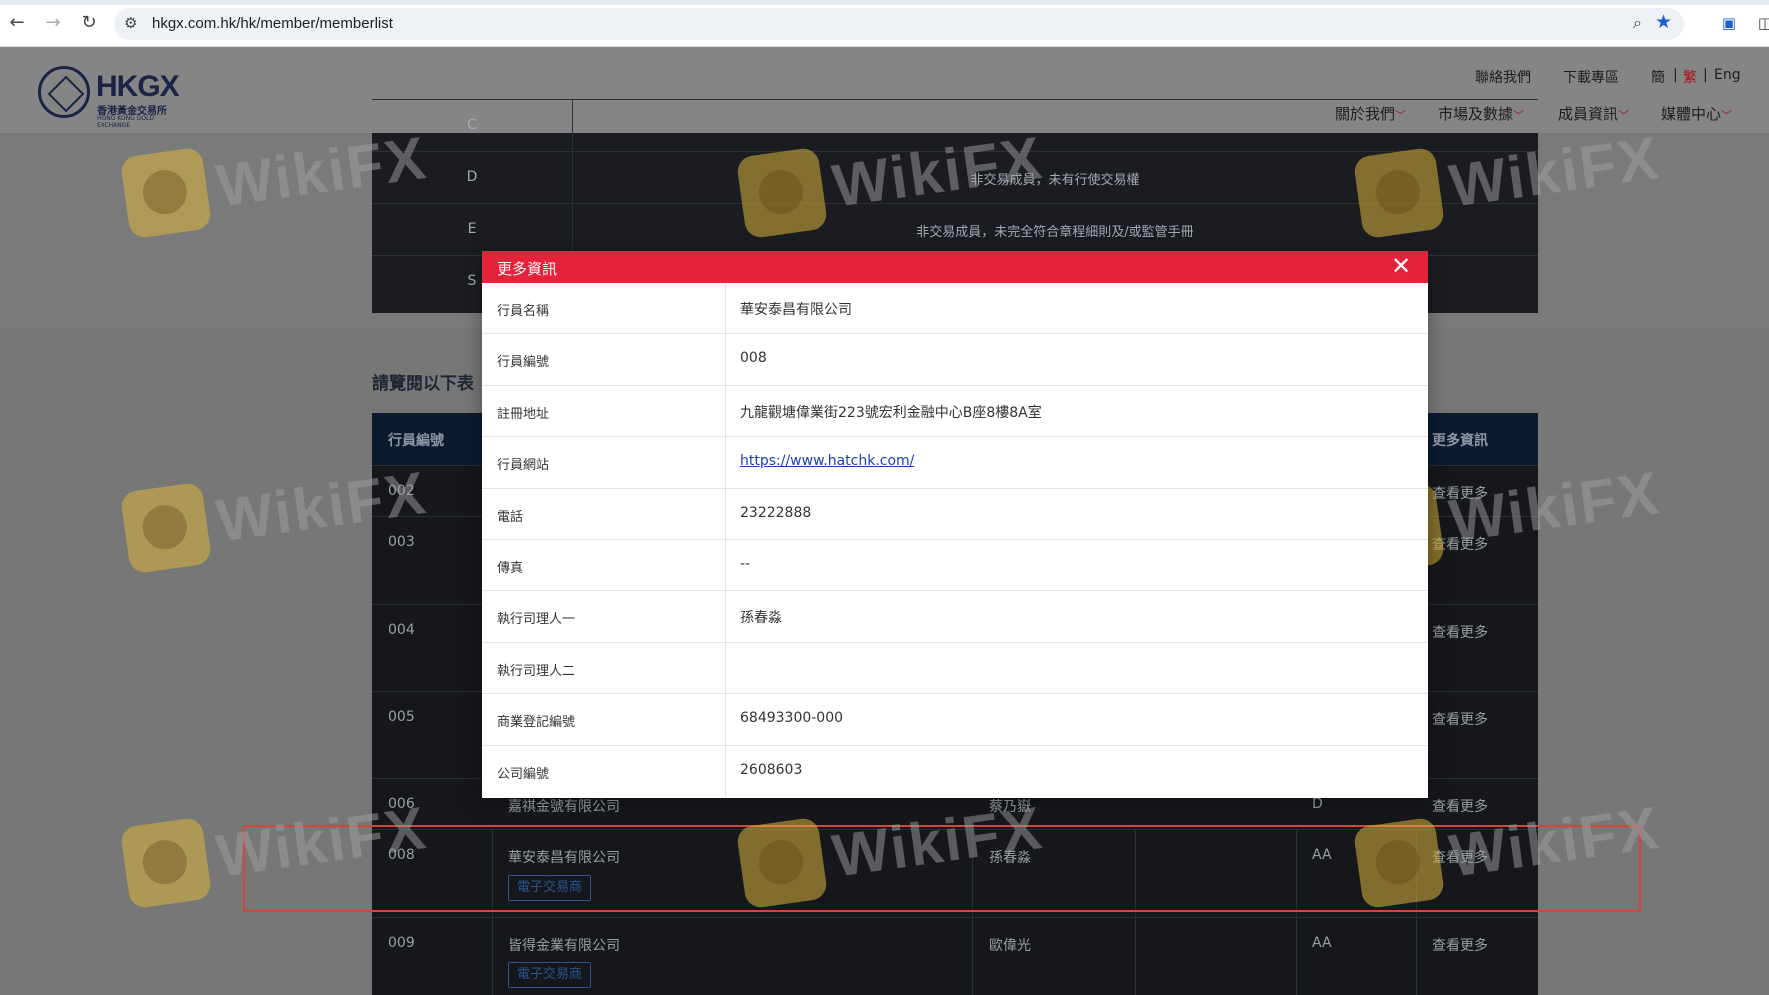  Describe the element at coordinates (955, 309) in the screenshot. I see `info-row: 行員名稱 華安泰昌有限公司` at that location.